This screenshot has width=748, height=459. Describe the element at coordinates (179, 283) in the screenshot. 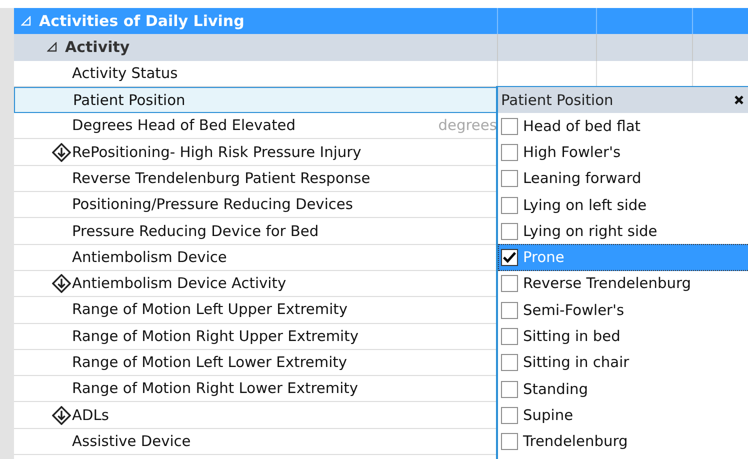

I see `row-label: Antiembolism Device Activity` at that location.